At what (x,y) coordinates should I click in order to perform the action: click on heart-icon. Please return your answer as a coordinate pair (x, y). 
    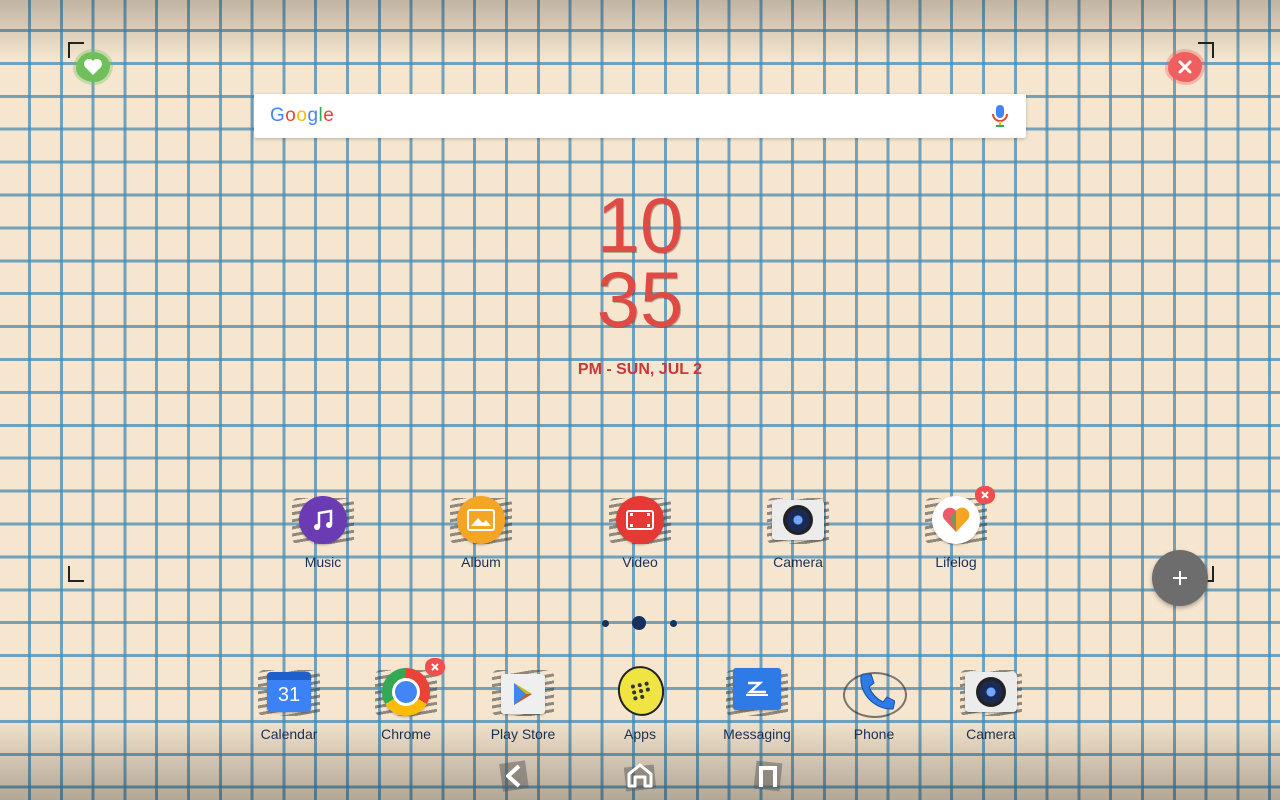
    Looking at the image, I should click on (93, 67).